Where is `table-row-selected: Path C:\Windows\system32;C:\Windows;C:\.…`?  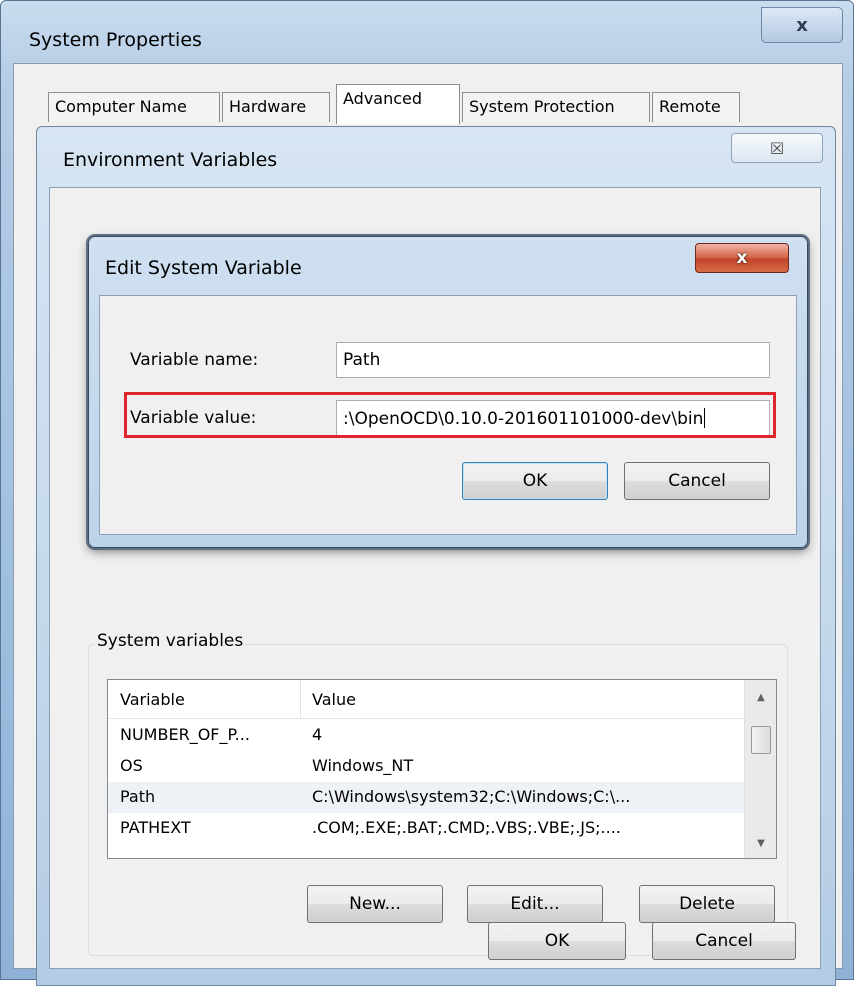 table-row-selected: Path C:\Windows\system32;C:\Windows;C:\.… is located at coordinates (426, 797).